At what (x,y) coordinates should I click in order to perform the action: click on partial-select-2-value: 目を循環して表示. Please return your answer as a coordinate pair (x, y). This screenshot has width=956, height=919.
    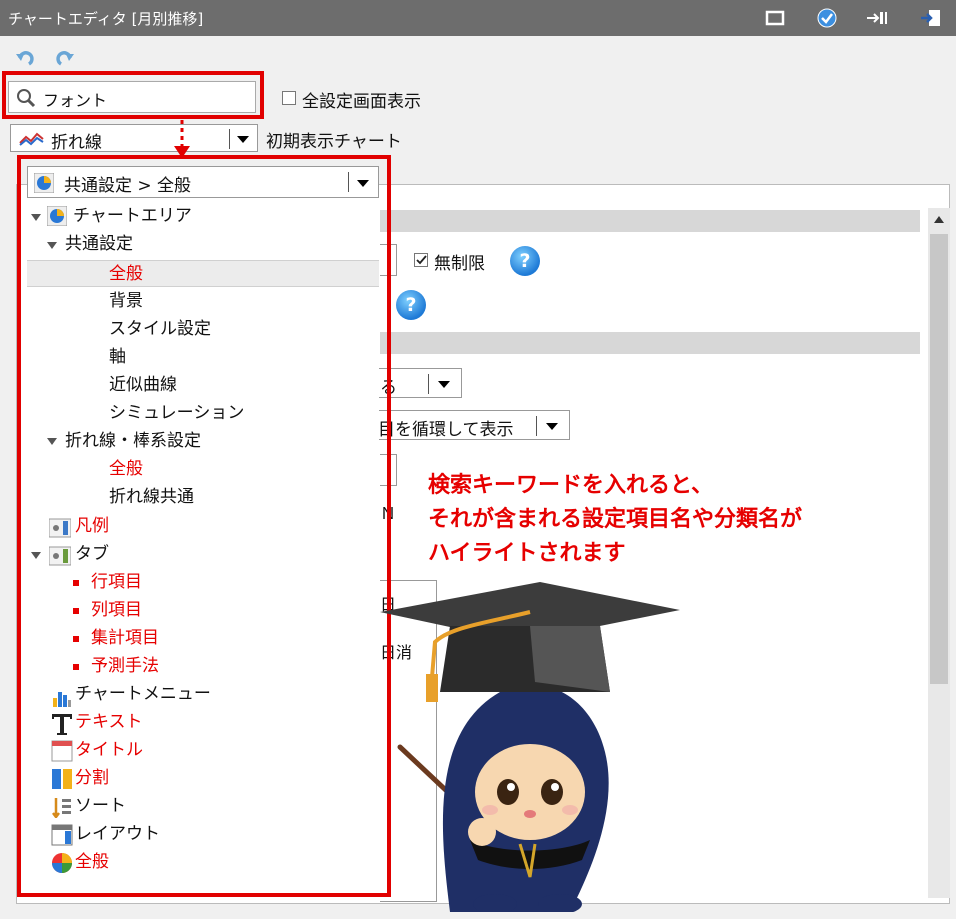
    Looking at the image, I should click on (446, 430).